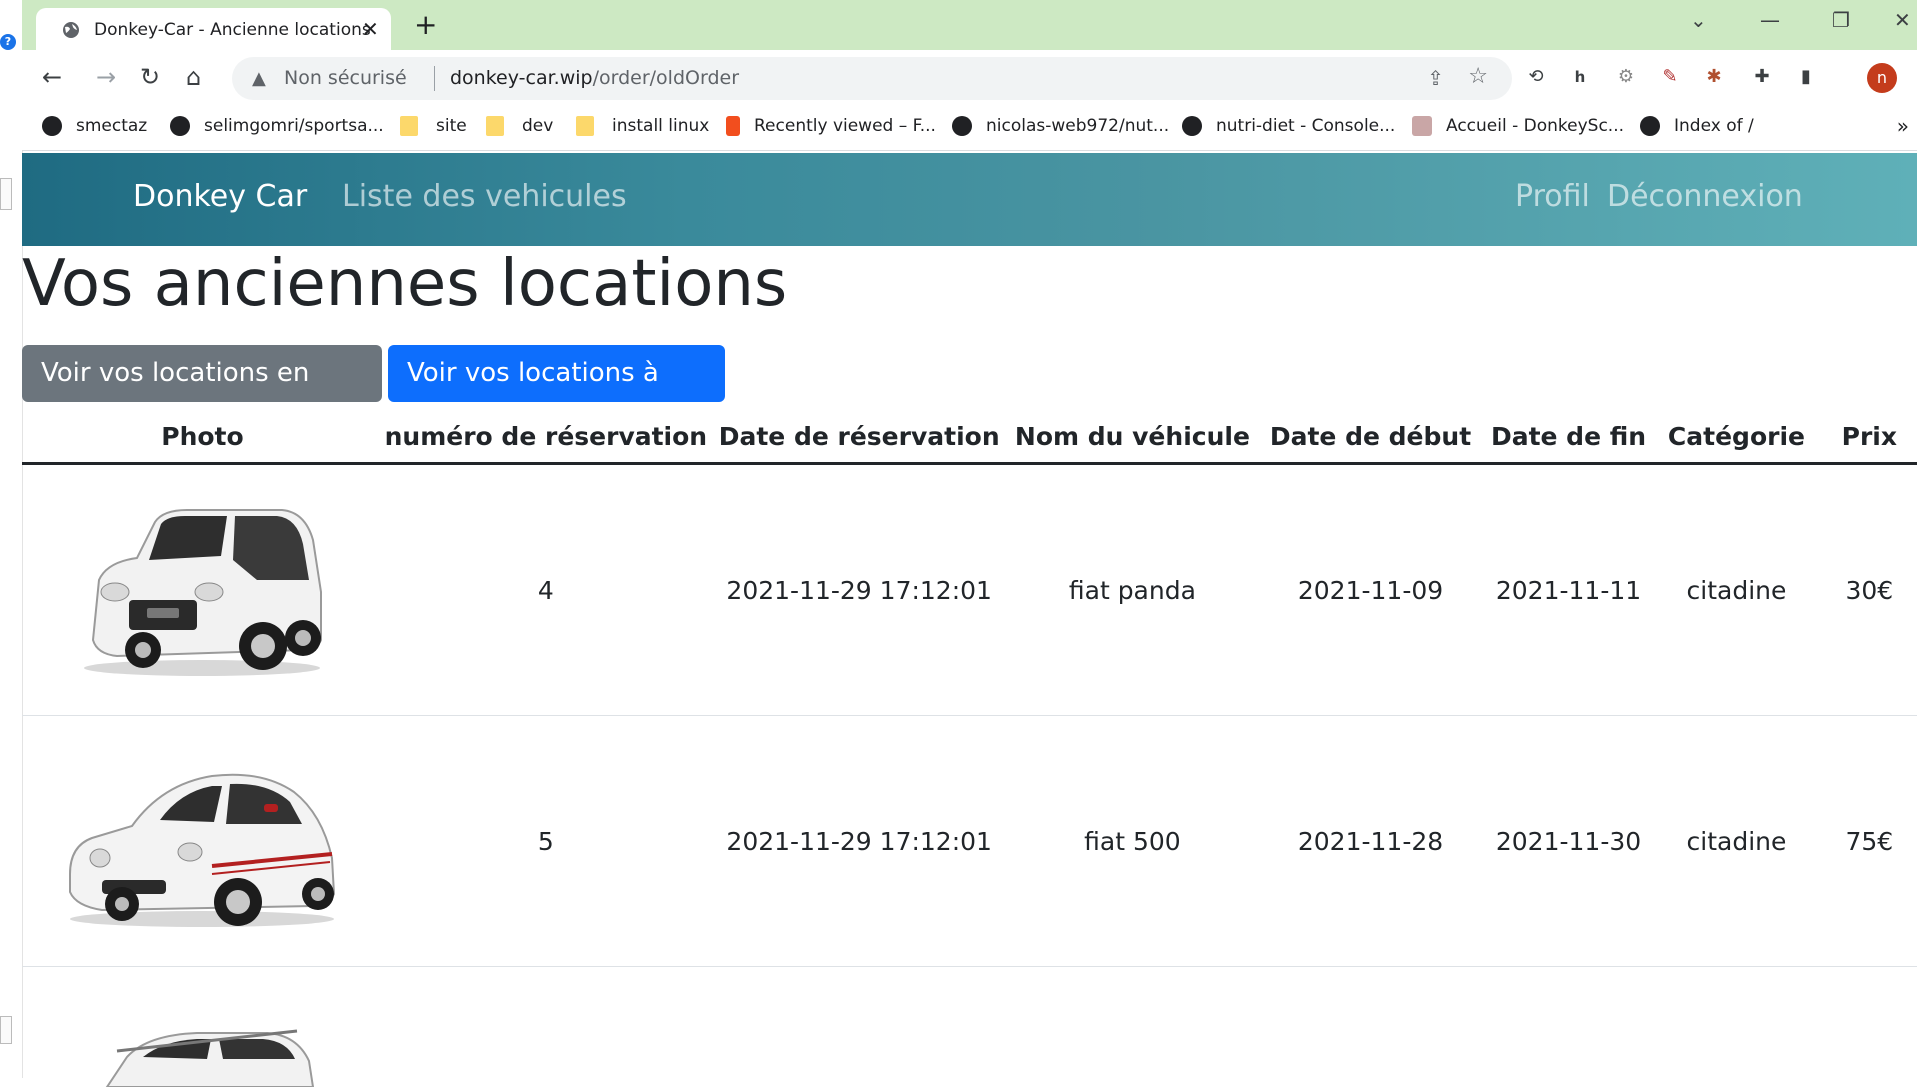 Image resolution: width=1917 pixels, height=1087 pixels. What do you see at coordinates (969, 1027) in the screenshot?
I see `table-row-partial` at bounding box center [969, 1027].